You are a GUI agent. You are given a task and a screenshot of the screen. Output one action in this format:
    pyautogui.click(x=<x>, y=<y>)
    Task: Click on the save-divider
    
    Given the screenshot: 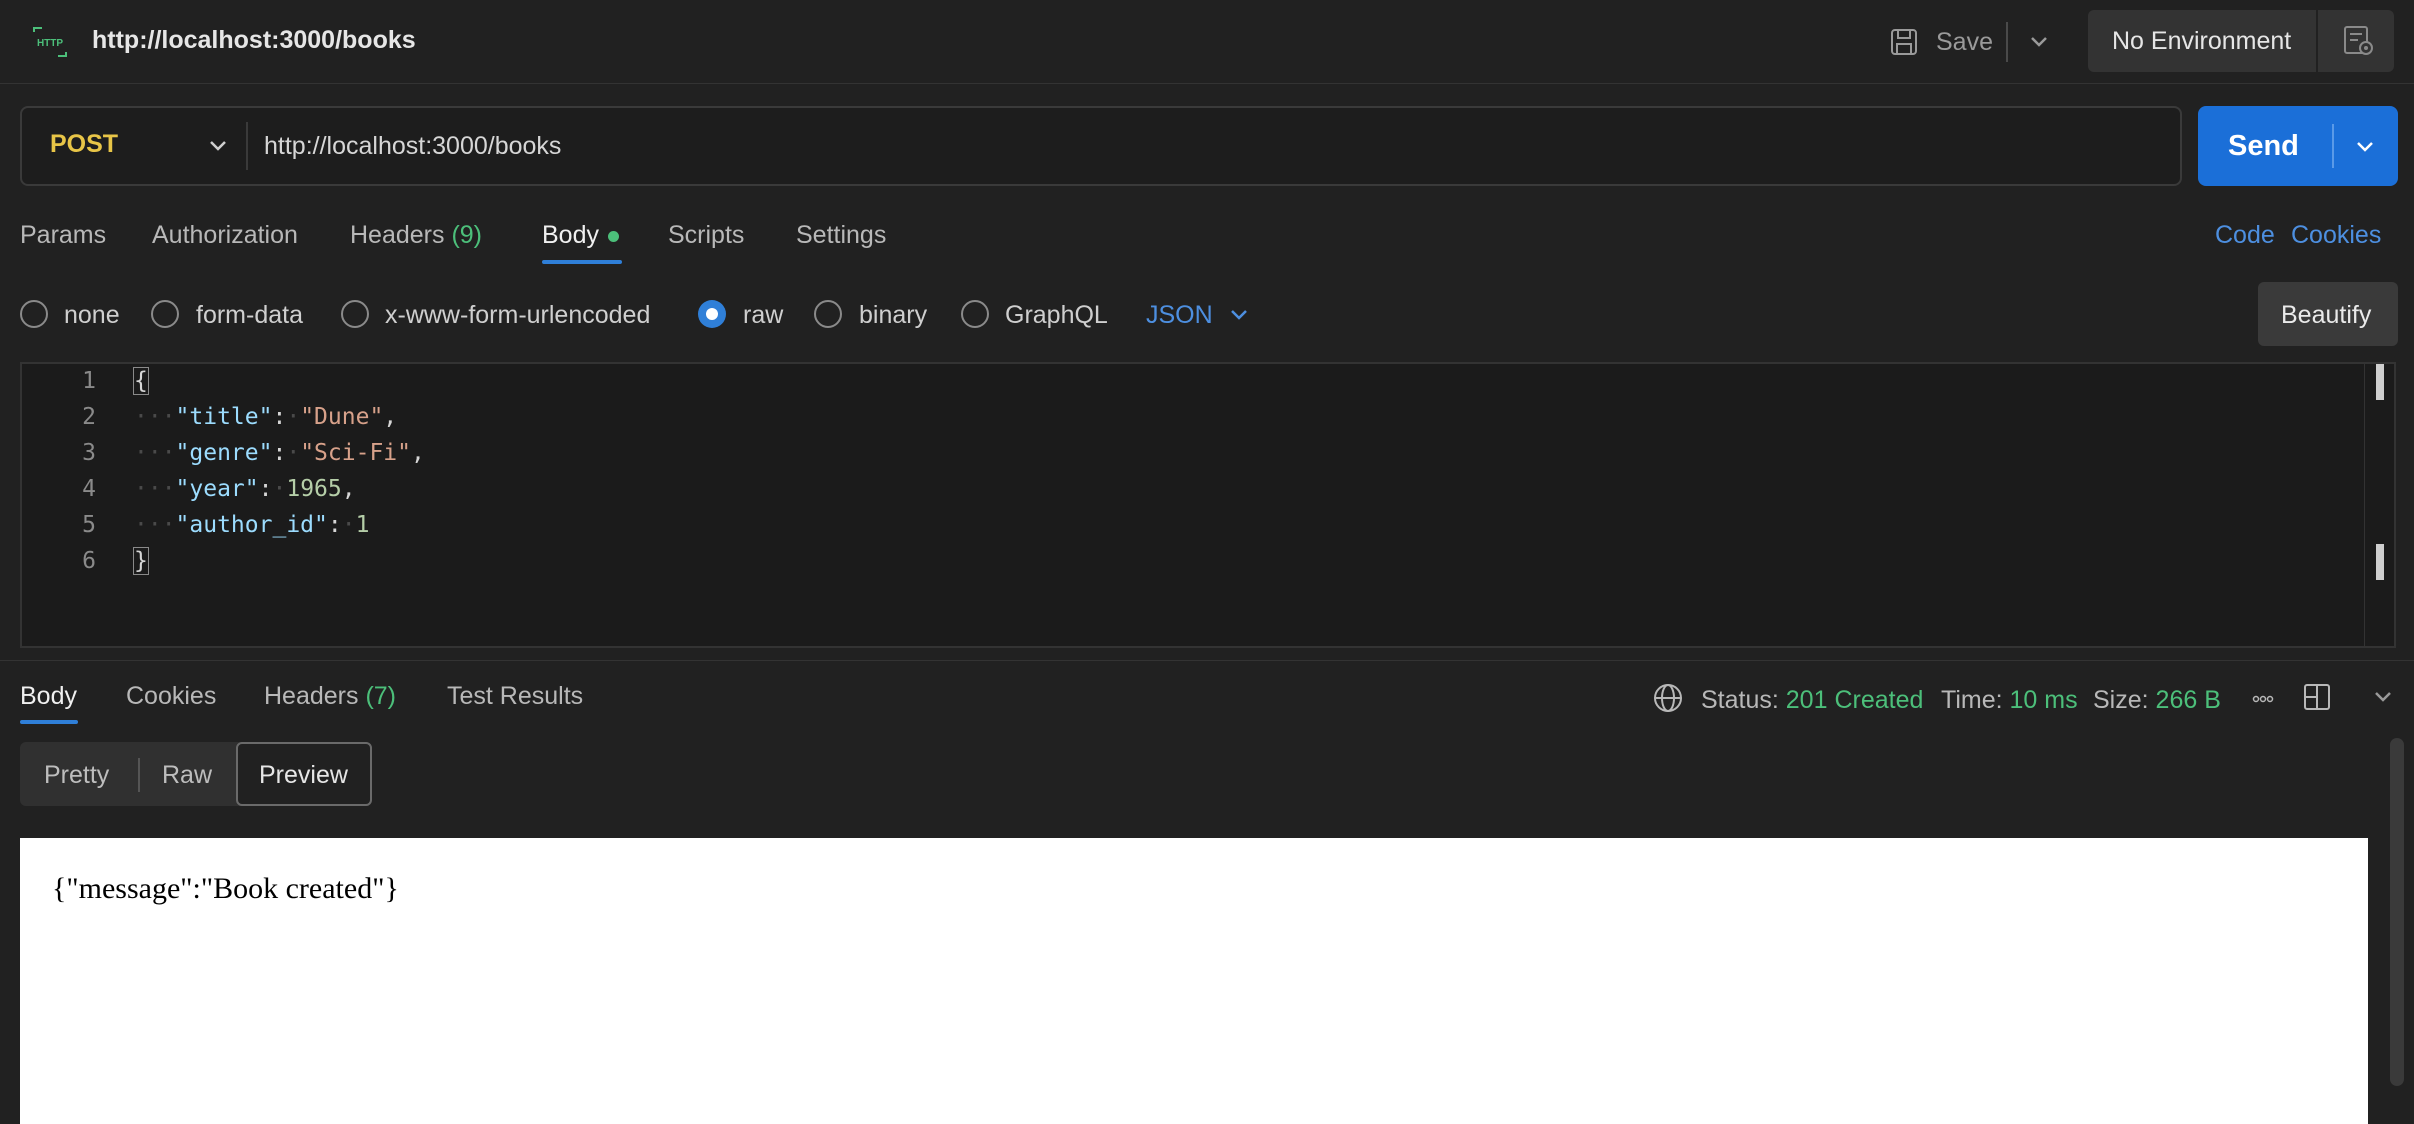 What is the action you would take?
    pyautogui.click(x=2007, y=42)
    